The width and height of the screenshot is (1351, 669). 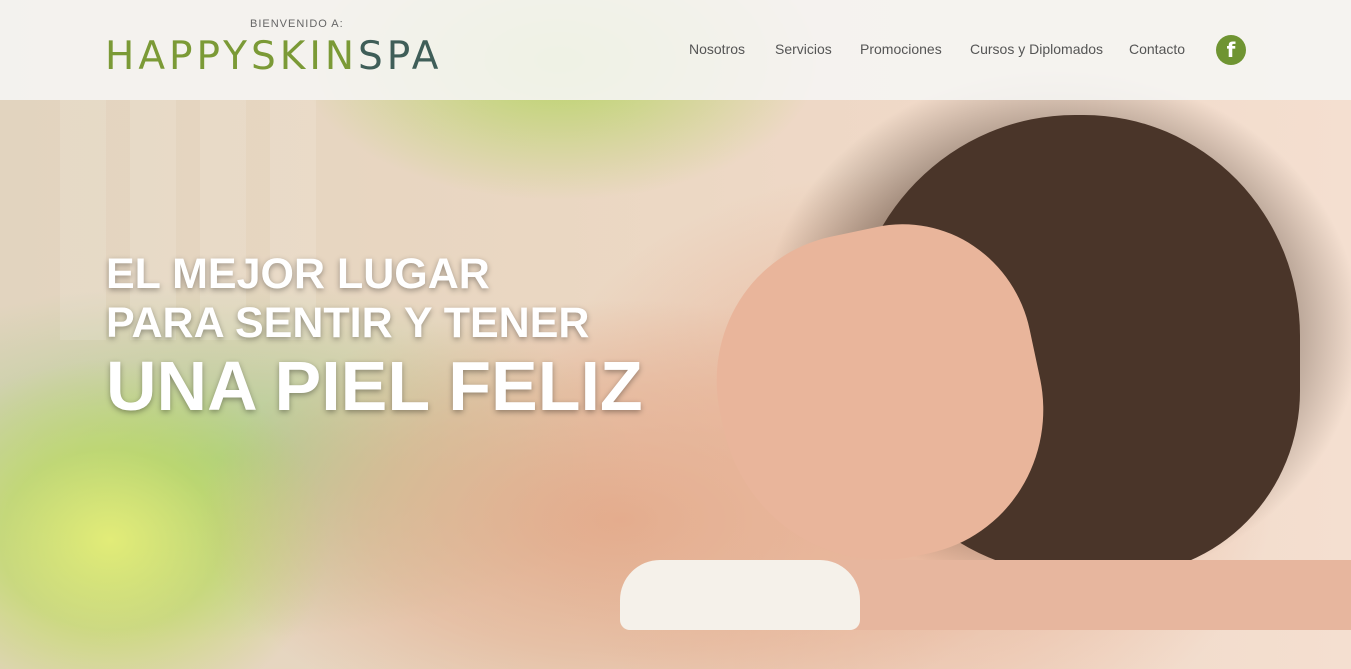 I want to click on nav-promociones: Promociones, so click(x=901, y=49).